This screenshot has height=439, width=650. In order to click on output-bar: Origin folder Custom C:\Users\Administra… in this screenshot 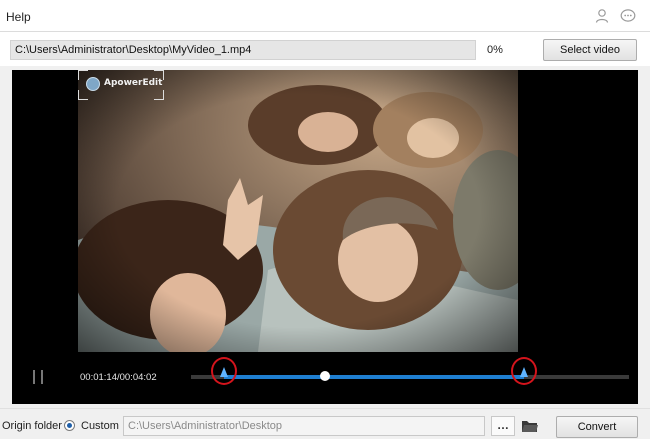, I will do `click(325, 423)`.